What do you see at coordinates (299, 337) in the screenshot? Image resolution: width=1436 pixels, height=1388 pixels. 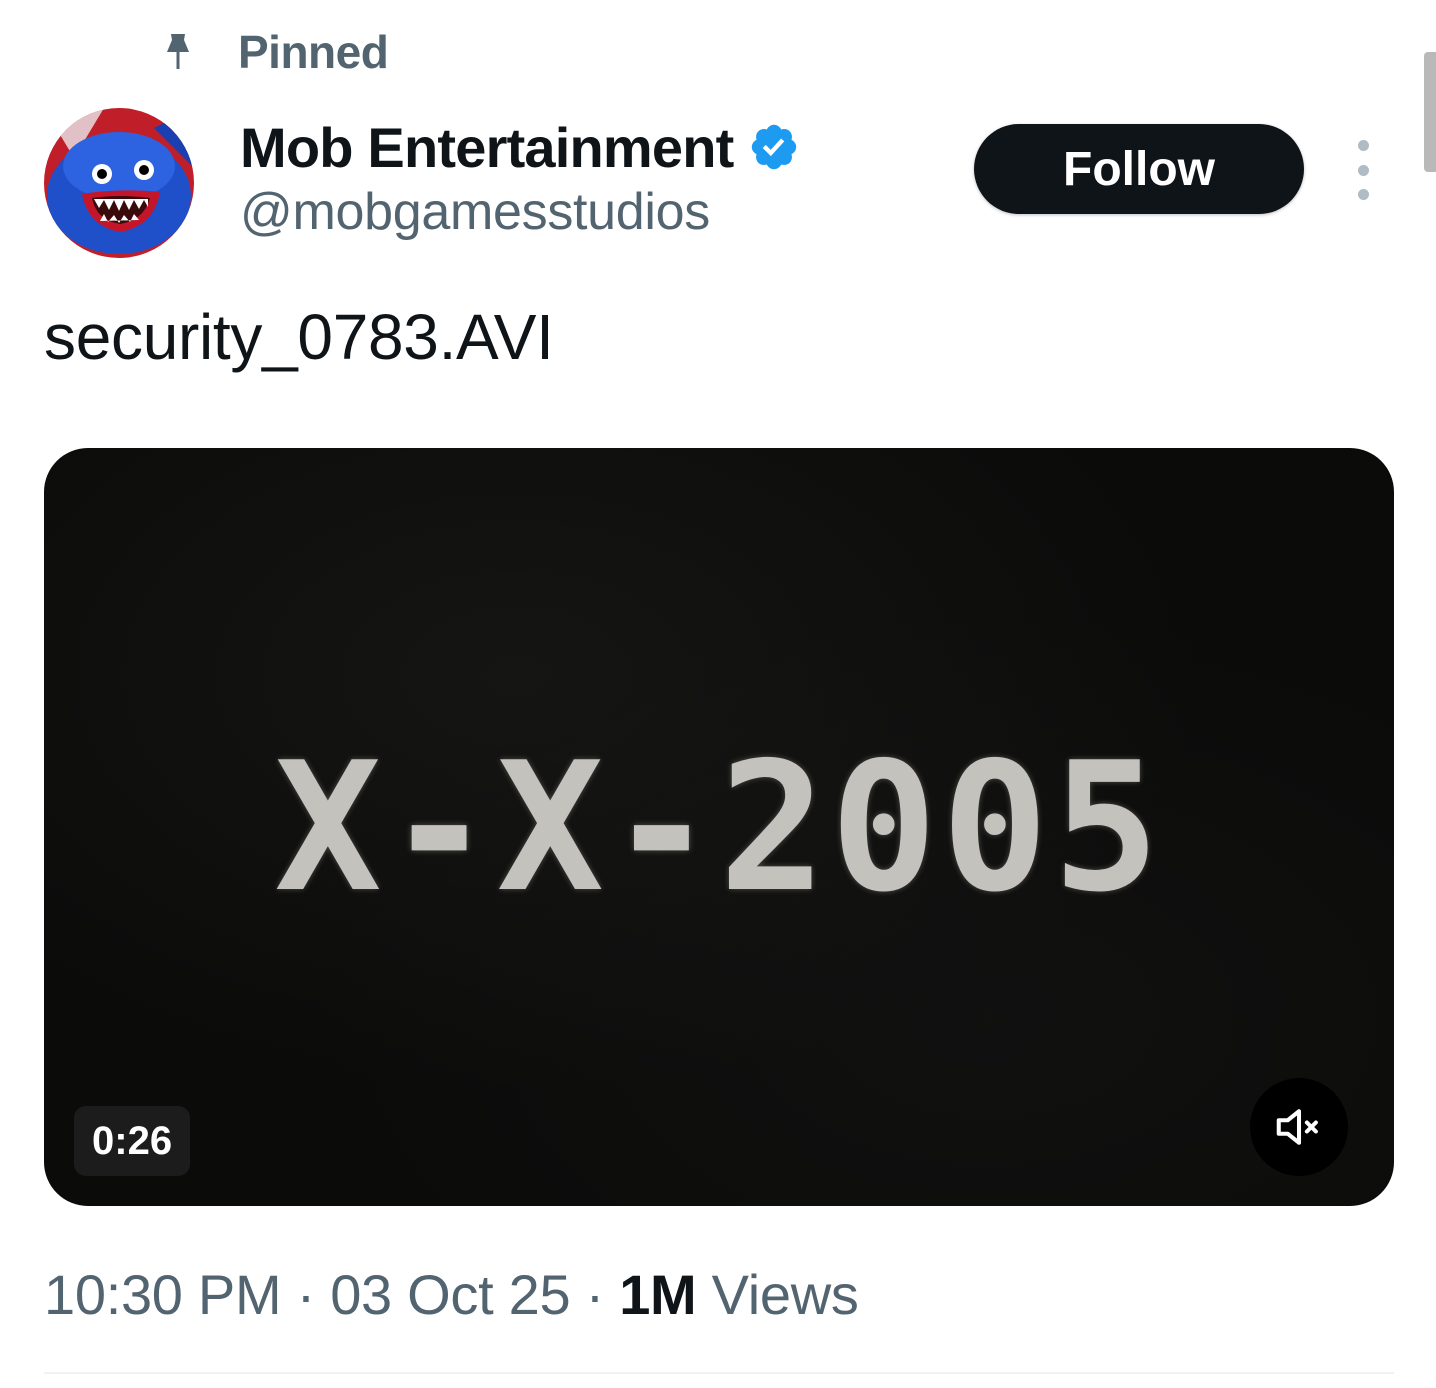 I see `tweet-text: security_0783.AVI` at bounding box center [299, 337].